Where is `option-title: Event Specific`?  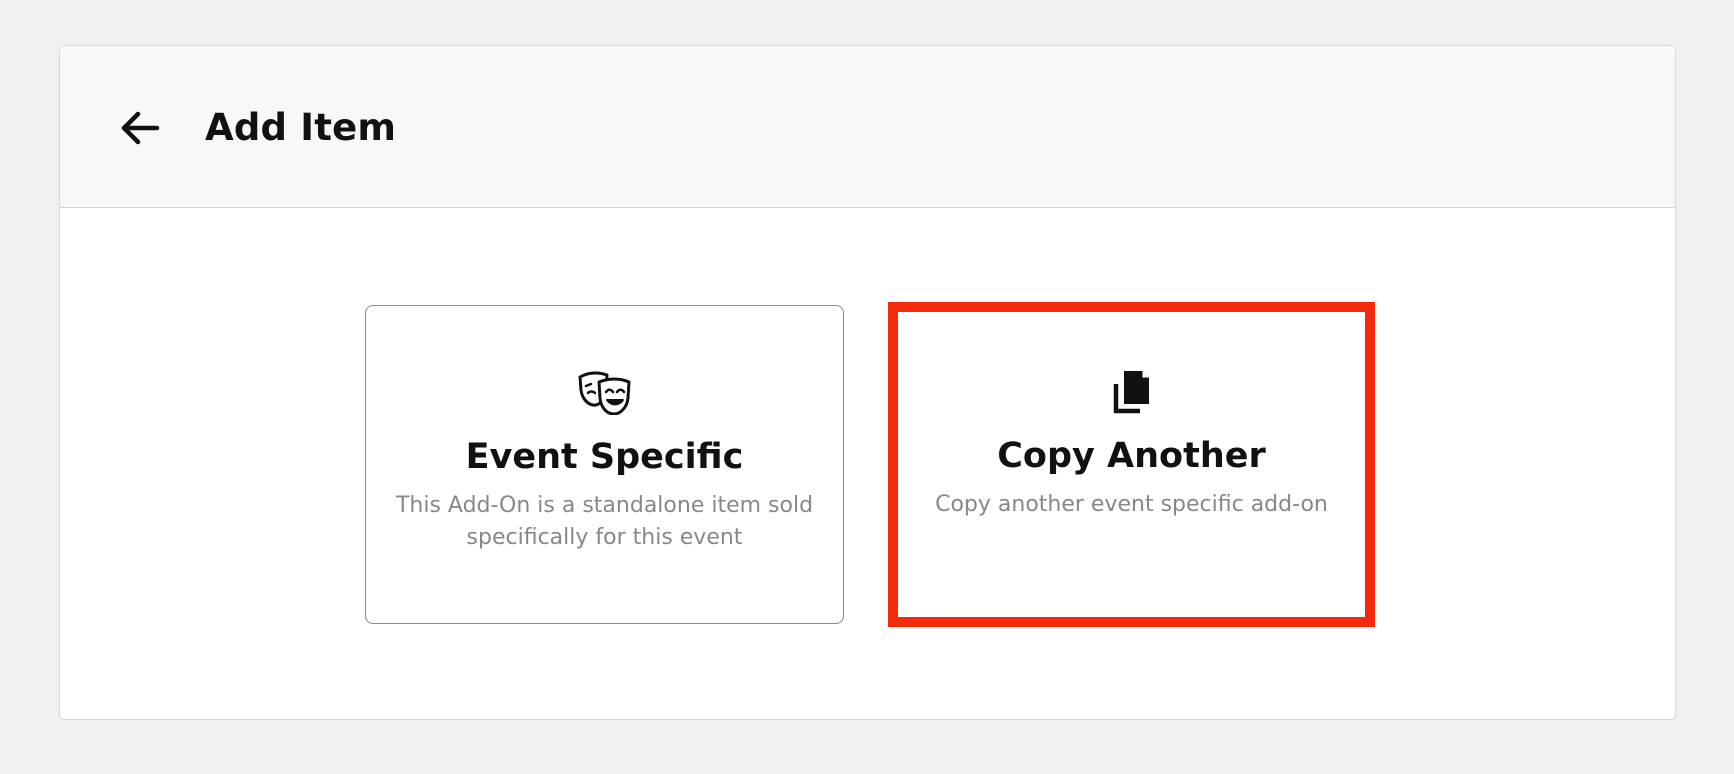 option-title: Event Specific is located at coordinates (604, 457).